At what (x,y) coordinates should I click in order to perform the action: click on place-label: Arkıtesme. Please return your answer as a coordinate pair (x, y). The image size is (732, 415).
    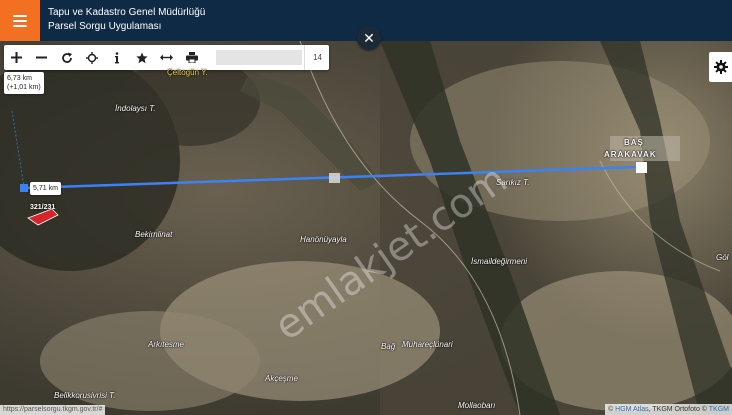
    Looking at the image, I should click on (166, 344).